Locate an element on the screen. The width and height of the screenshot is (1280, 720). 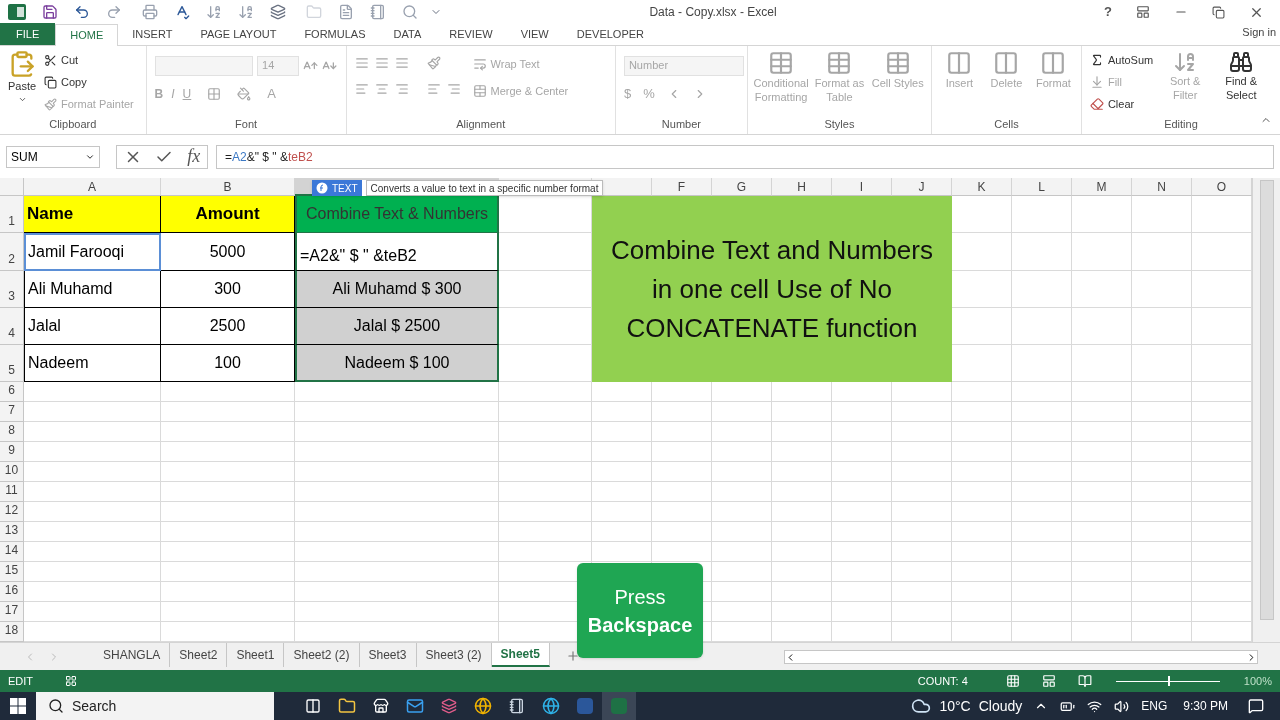
clipboard-command: Cut is located at coordinates (89, 60).